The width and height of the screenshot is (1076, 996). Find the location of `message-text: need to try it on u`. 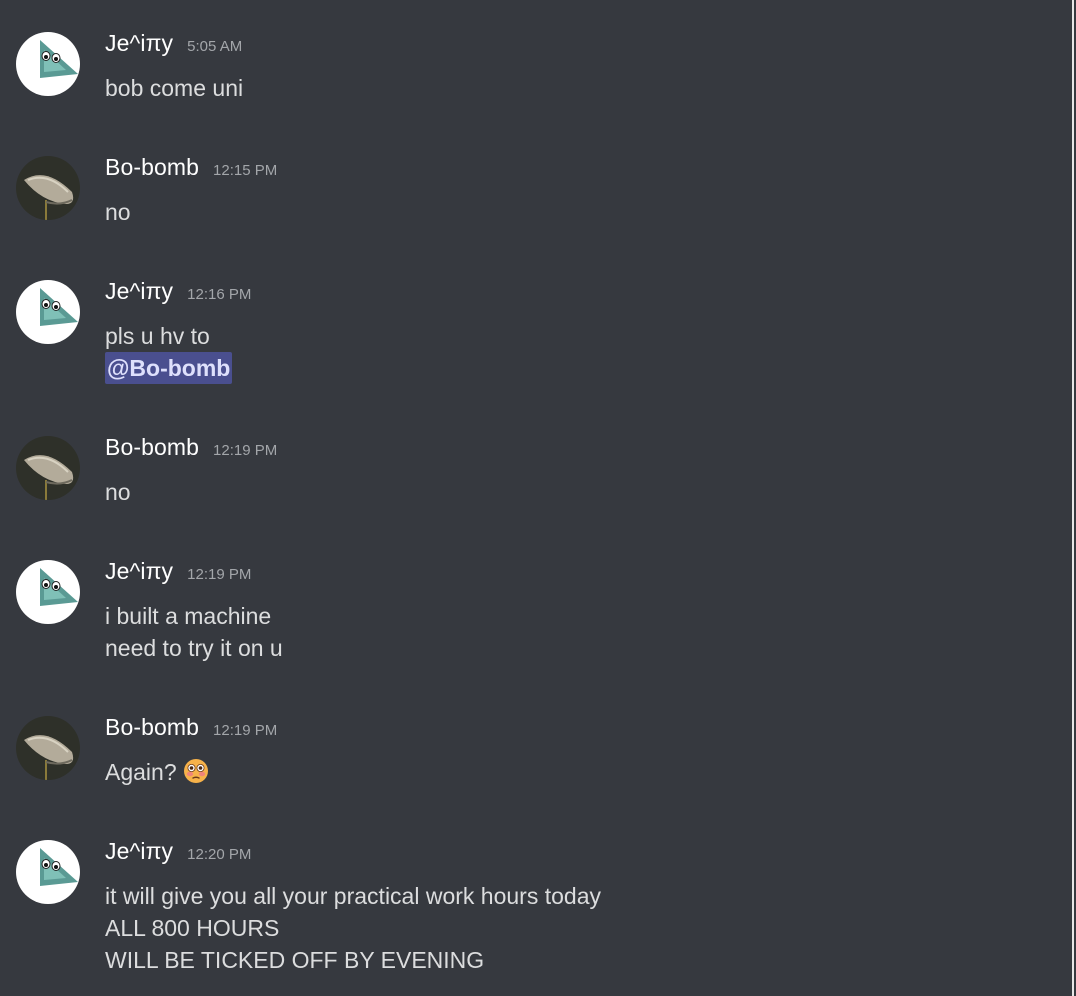

message-text: need to try it on u is located at coordinates (194, 648).